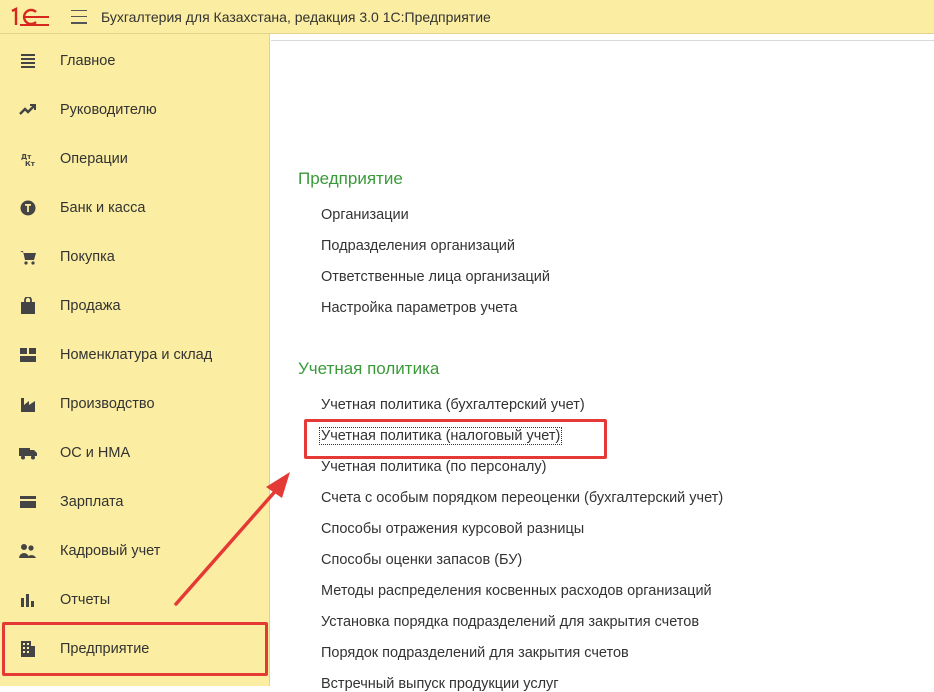  I want to click on sidebar-item-label: Покупка, so click(87, 256).